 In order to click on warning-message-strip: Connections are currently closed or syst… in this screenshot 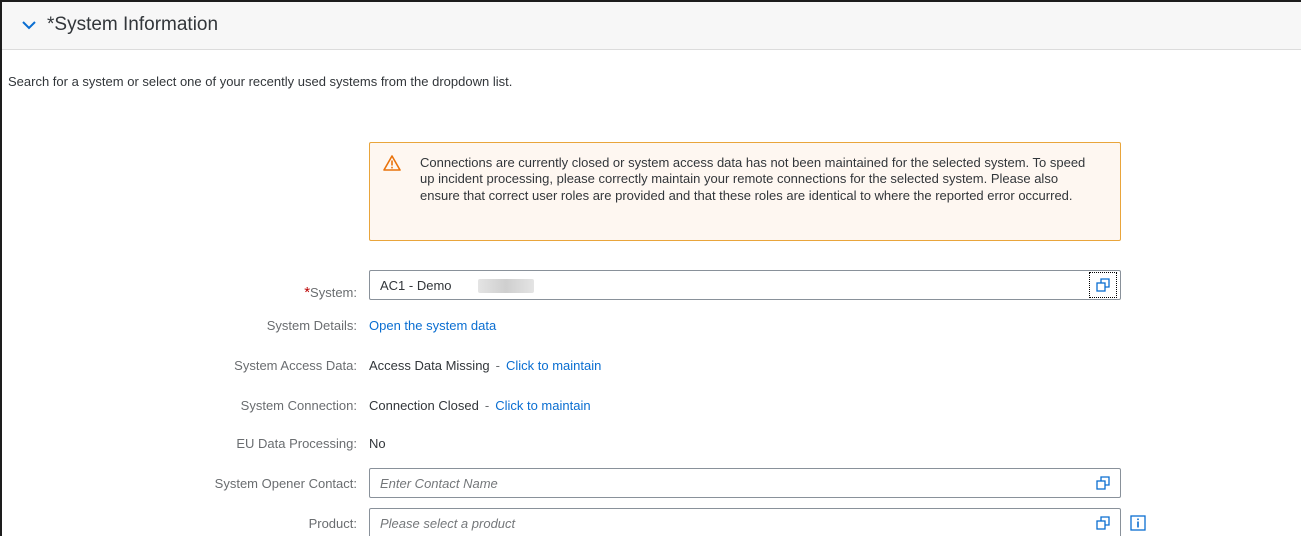, I will do `click(745, 191)`.